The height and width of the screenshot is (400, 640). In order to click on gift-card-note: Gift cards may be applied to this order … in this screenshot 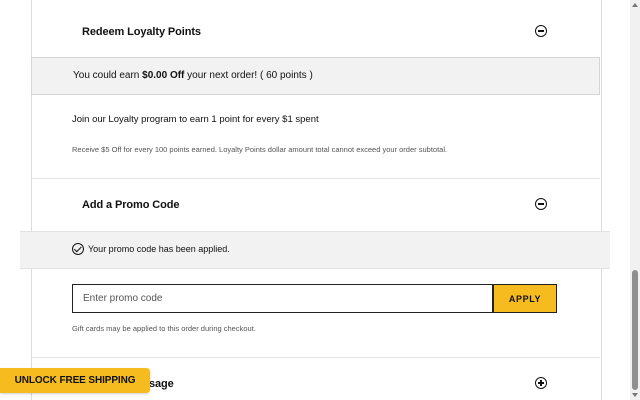, I will do `click(164, 328)`.